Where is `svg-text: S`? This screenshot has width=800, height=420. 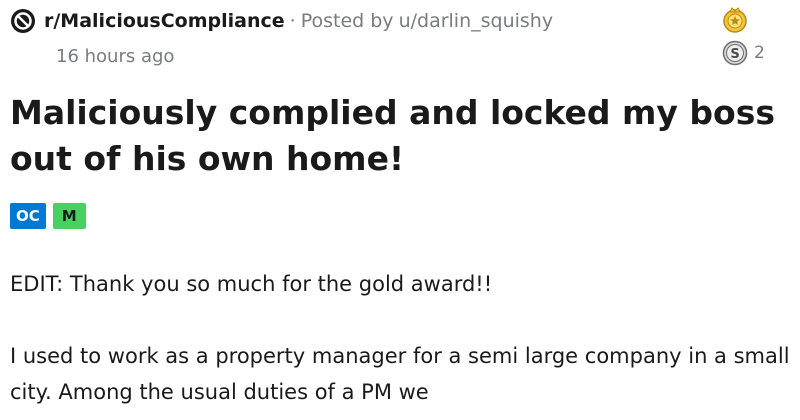 svg-text: S is located at coordinates (734, 54).